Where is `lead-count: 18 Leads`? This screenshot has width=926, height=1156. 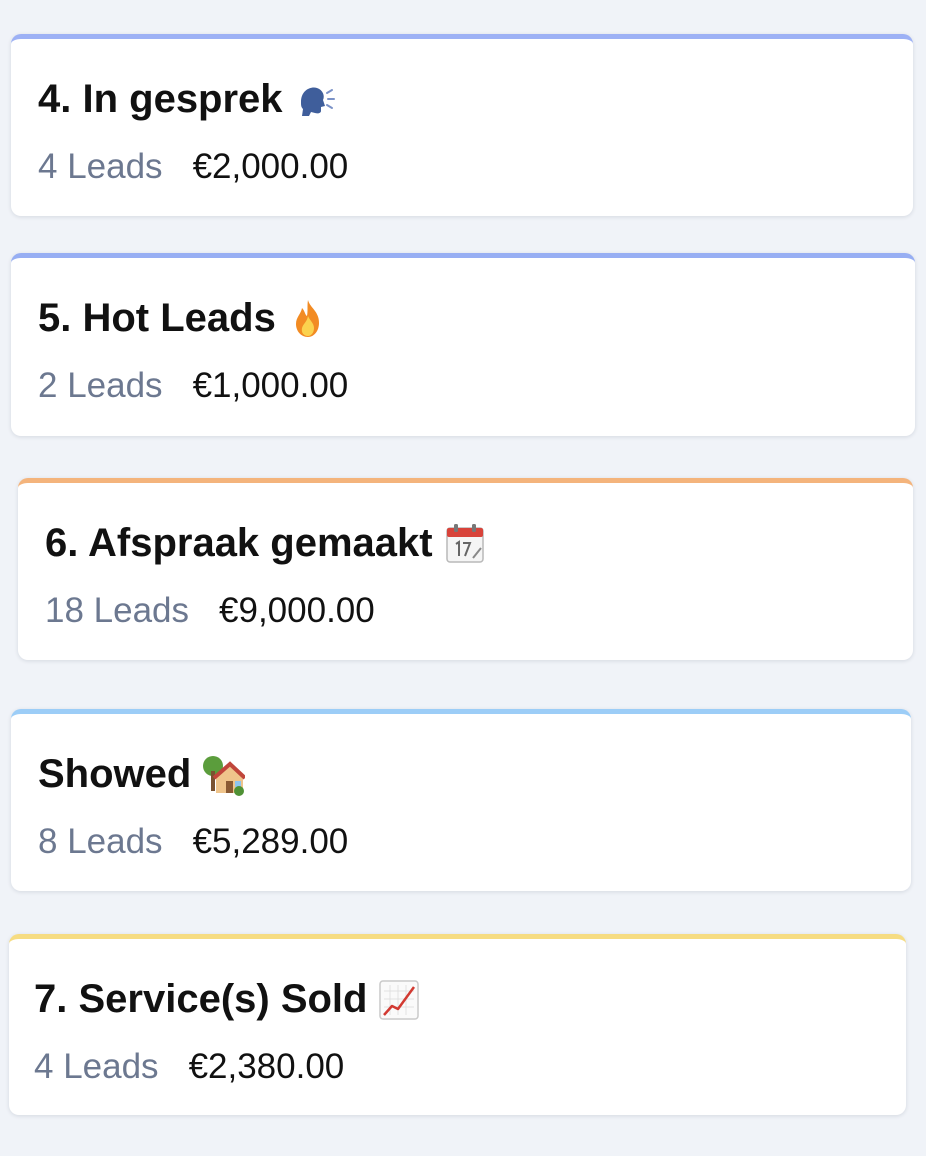 lead-count: 18 Leads is located at coordinates (117, 610).